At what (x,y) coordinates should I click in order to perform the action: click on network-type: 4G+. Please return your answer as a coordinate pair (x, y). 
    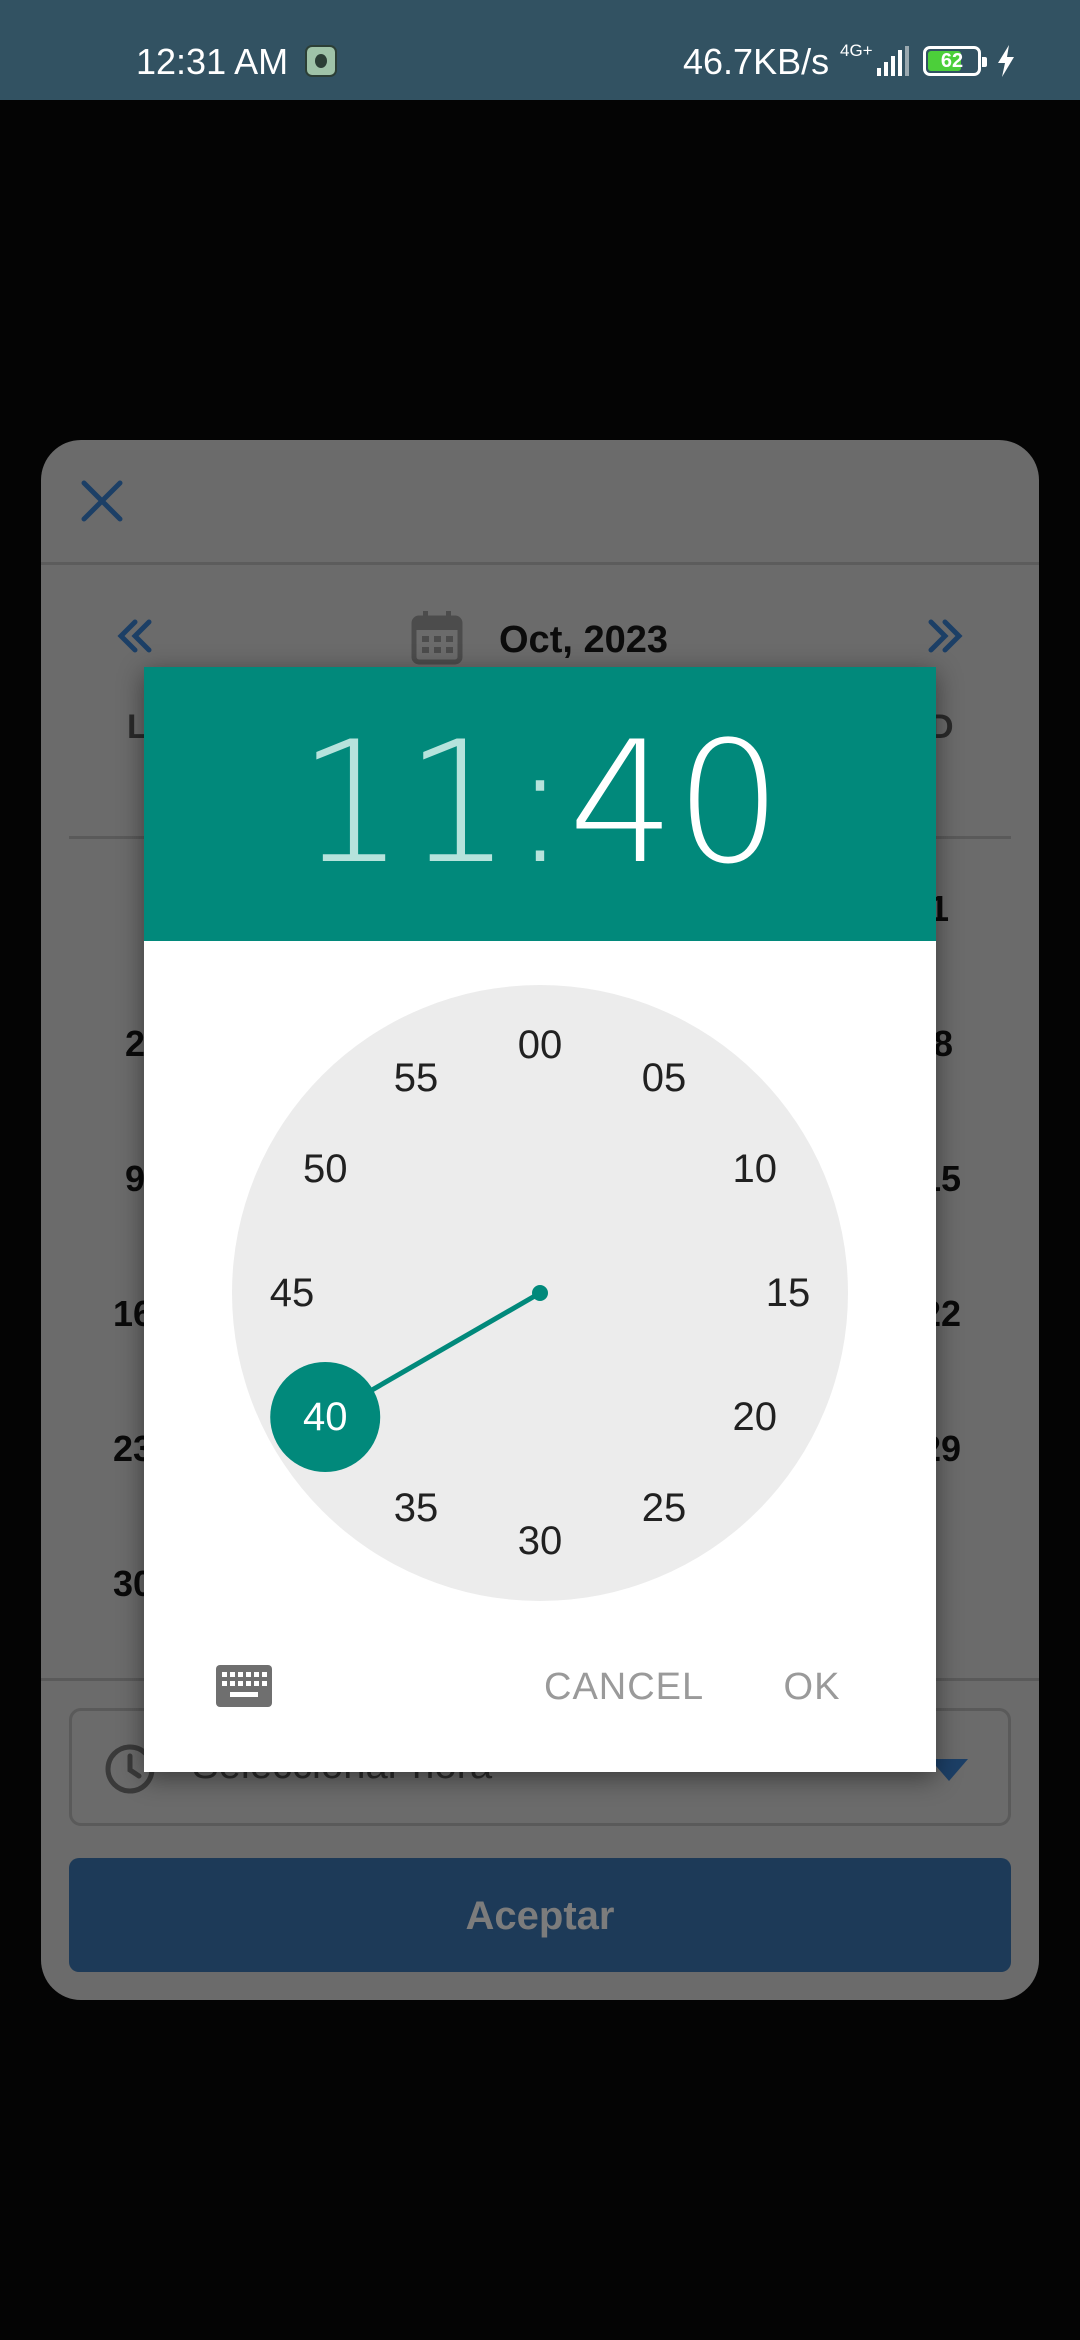
    Looking at the image, I should click on (856, 50).